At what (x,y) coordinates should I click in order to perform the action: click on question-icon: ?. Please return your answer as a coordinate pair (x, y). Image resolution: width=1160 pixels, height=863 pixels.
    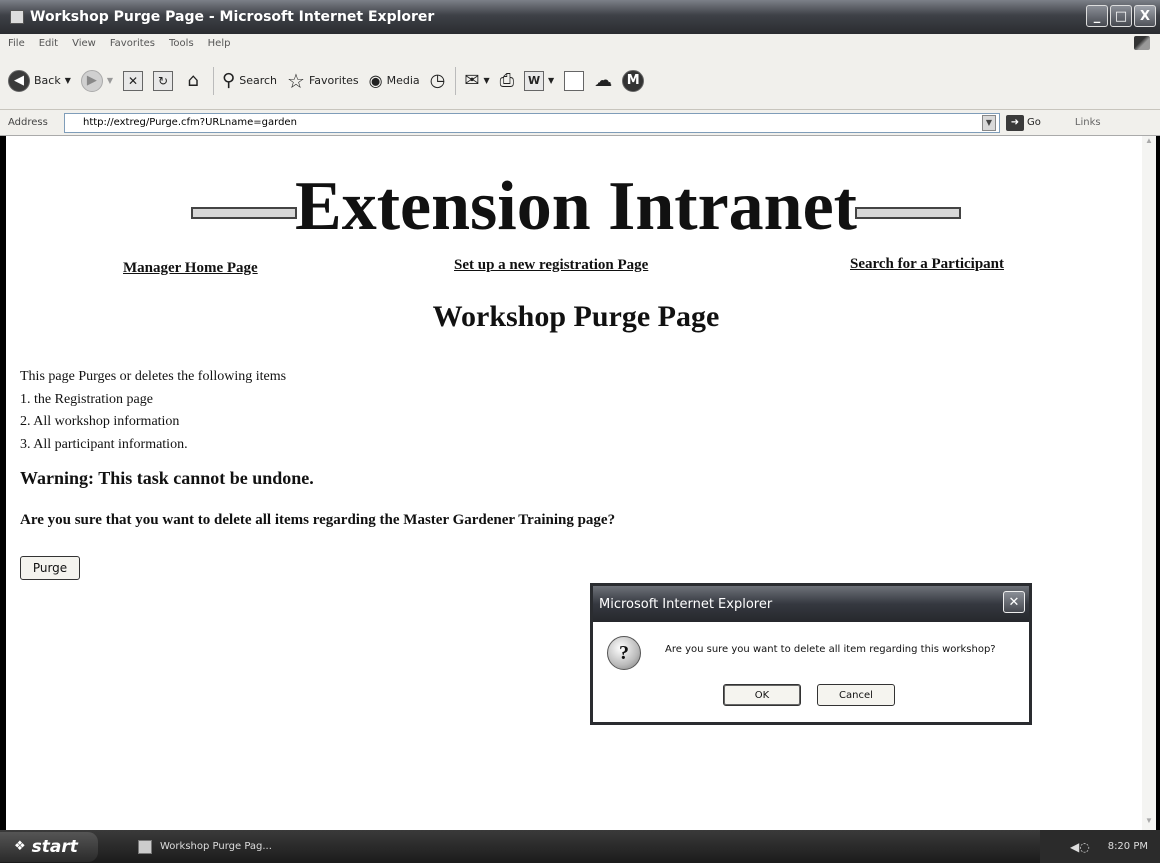
    Looking at the image, I should click on (624, 653).